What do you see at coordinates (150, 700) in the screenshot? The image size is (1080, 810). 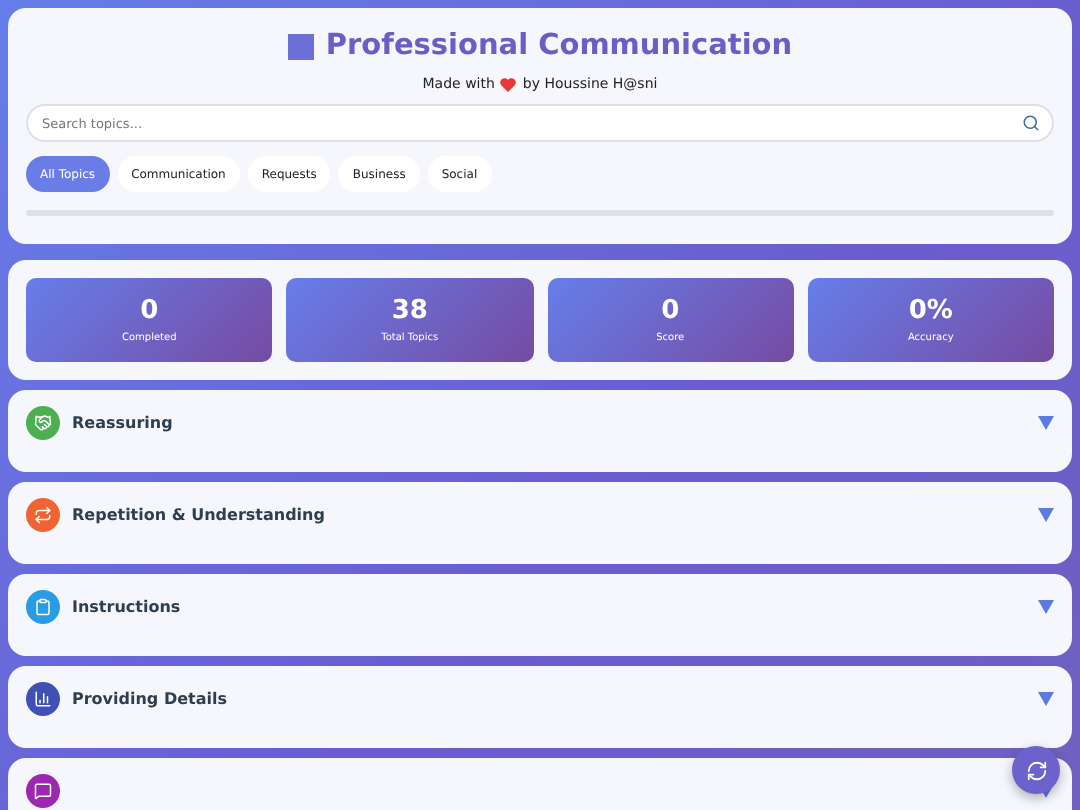 I see `topic-title: Providing Details` at bounding box center [150, 700].